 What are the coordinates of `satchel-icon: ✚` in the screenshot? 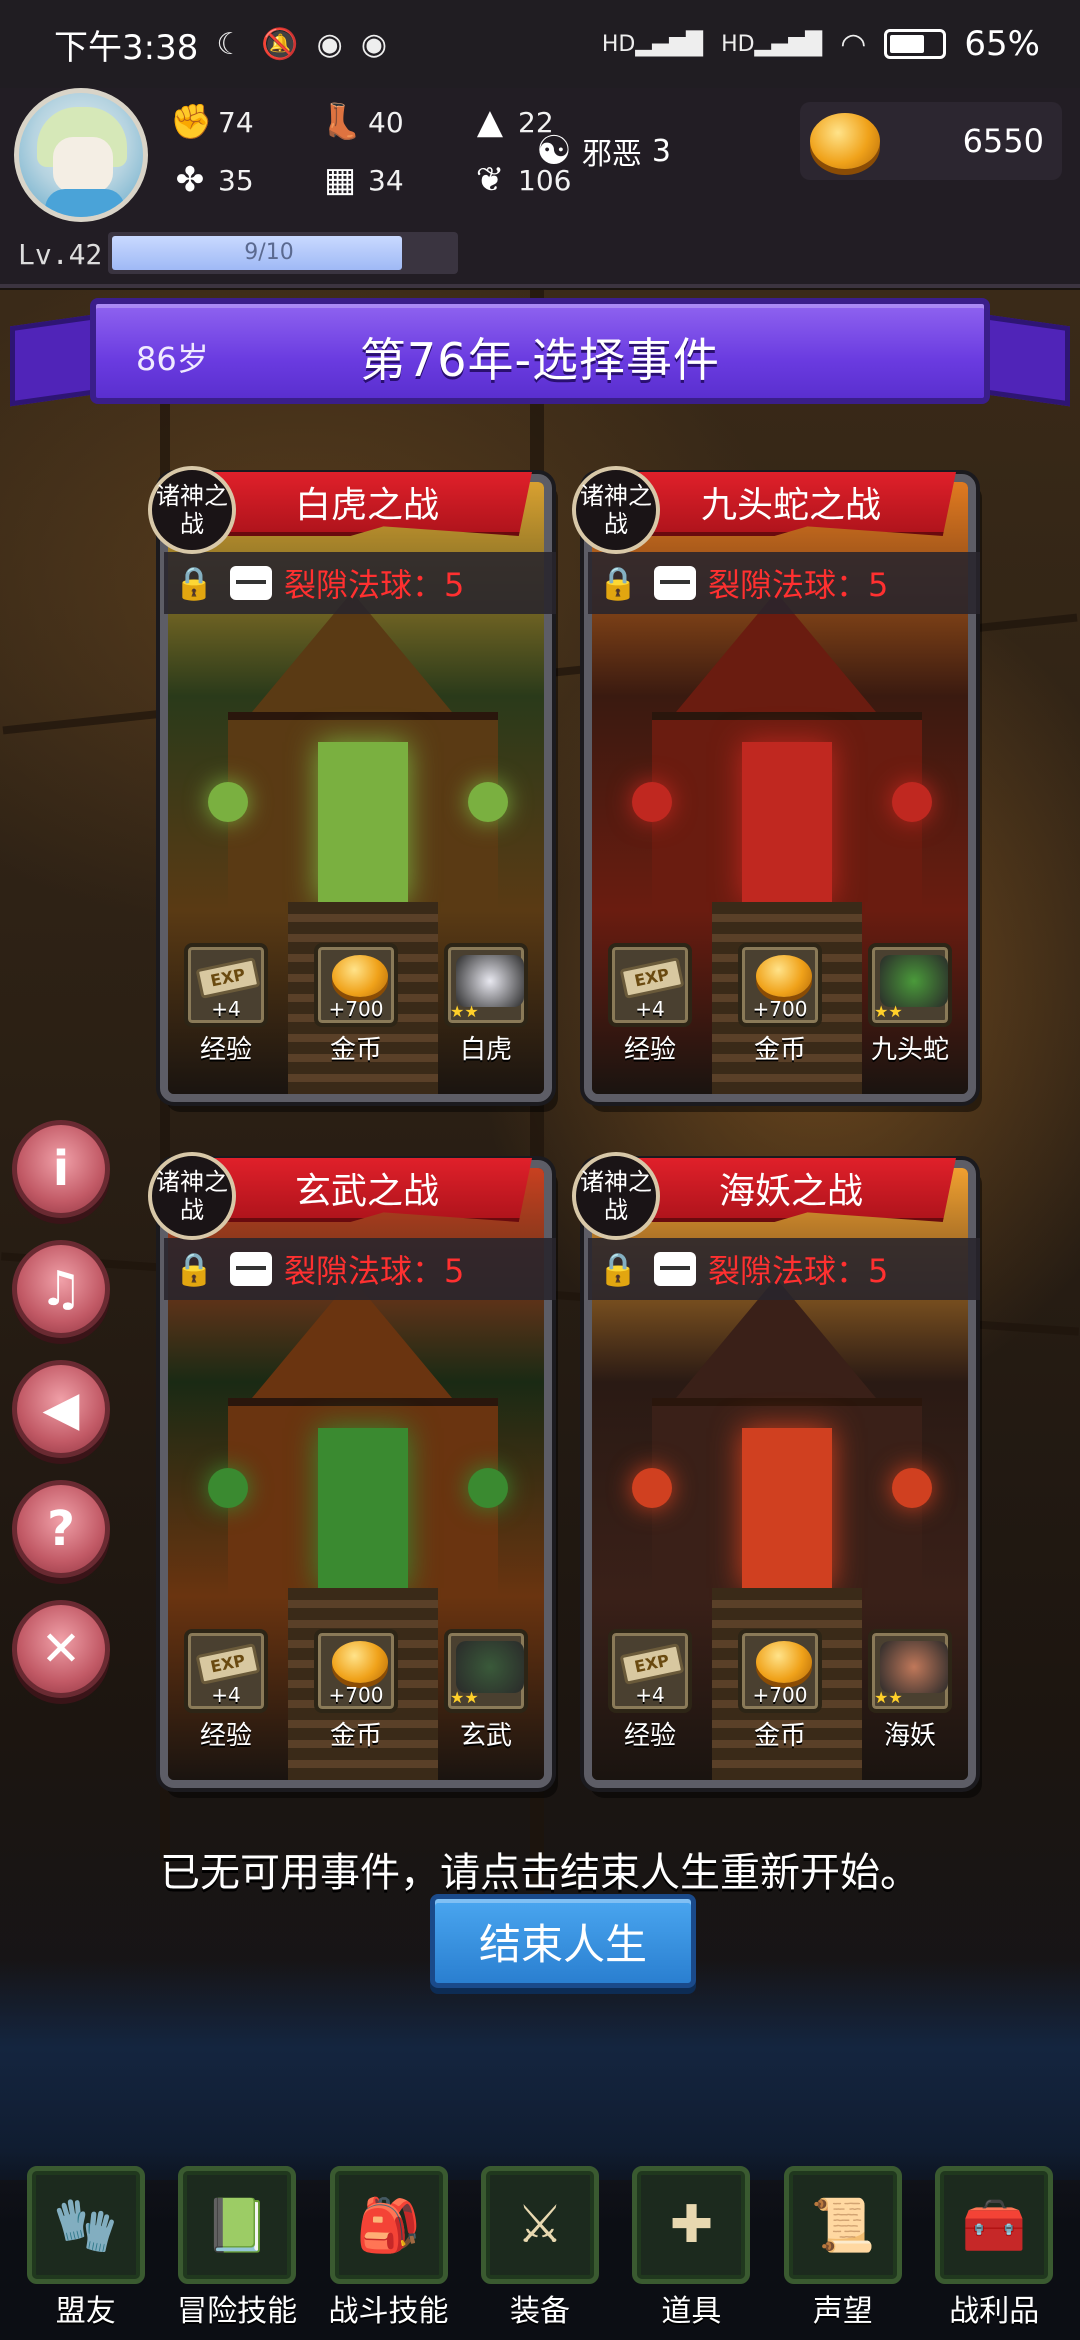 It's located at (691, 2225).